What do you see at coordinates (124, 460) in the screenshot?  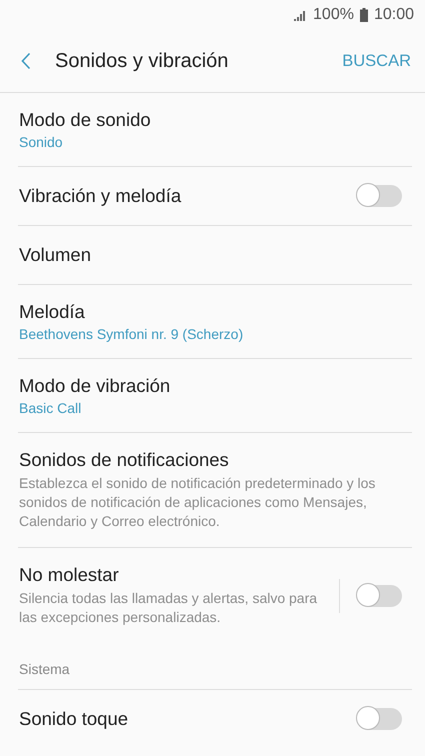 I see `setting-title: Sonidos de notificaciones` at bounding box center [124, 460].